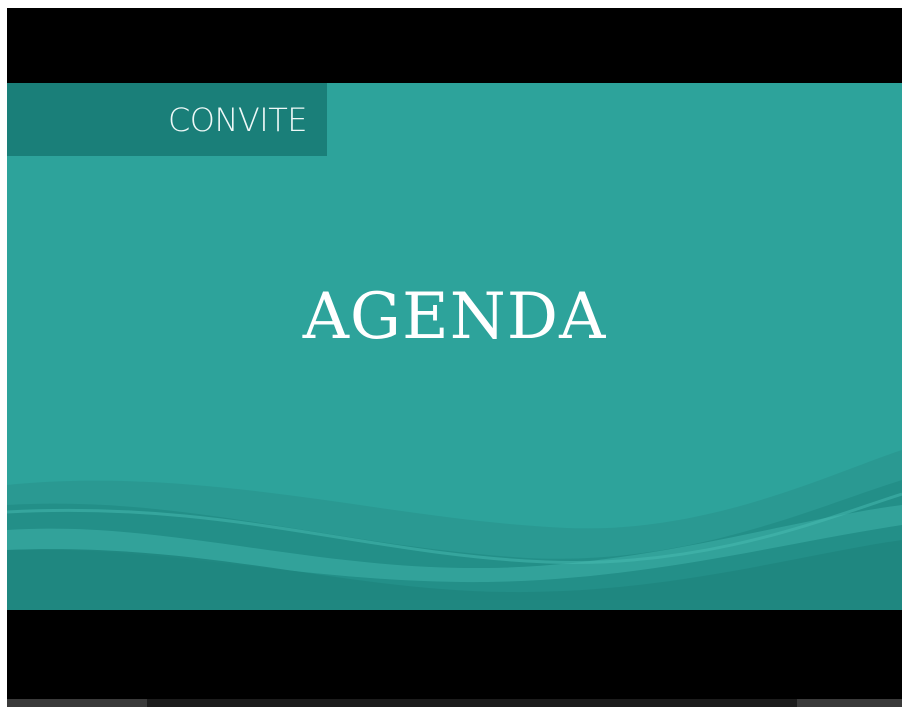 This screenshot has width=902, height=707. Describe the element at coordinates (454, 317) in the screenshot. I see `slide-title: AGENDA` at that location.